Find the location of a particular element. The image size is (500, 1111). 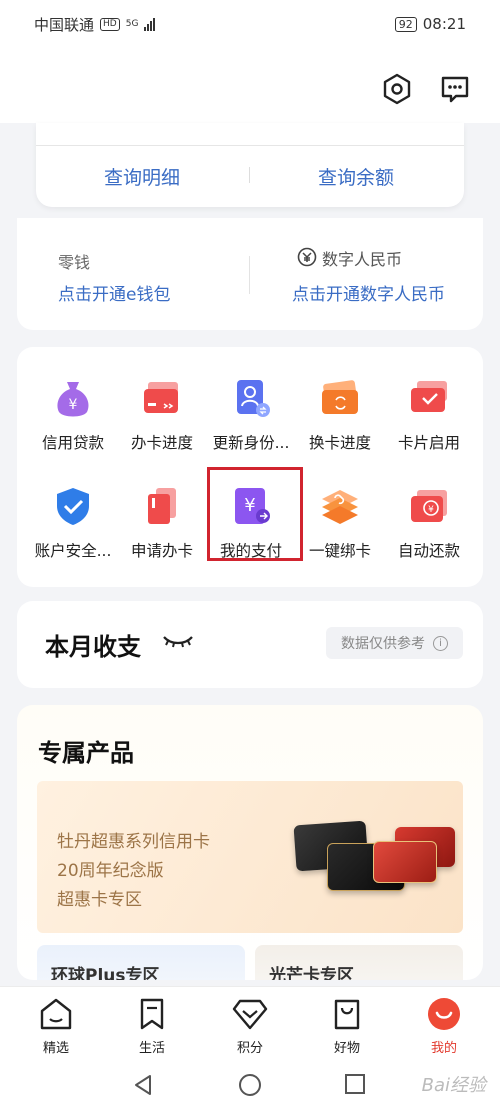

service-label: 办卡进度 is located at coordinates (161, 443).